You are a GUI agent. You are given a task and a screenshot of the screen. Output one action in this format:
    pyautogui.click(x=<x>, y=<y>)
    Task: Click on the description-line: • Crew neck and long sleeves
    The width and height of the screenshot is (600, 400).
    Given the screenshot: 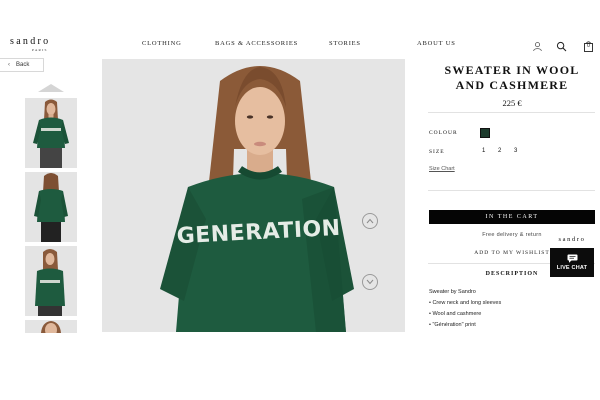 What is the action you would take?
    pyautogui.click(x=465, y=303)
    